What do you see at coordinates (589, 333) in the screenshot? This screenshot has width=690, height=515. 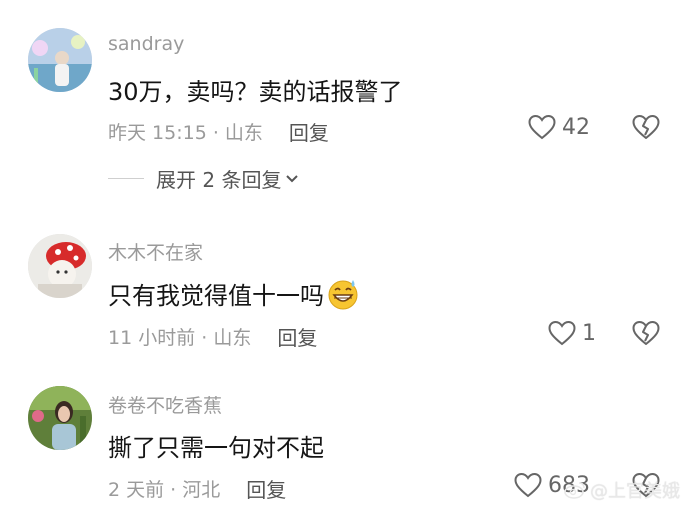 I see `like-count: 1` at bounding box center [589, 333].